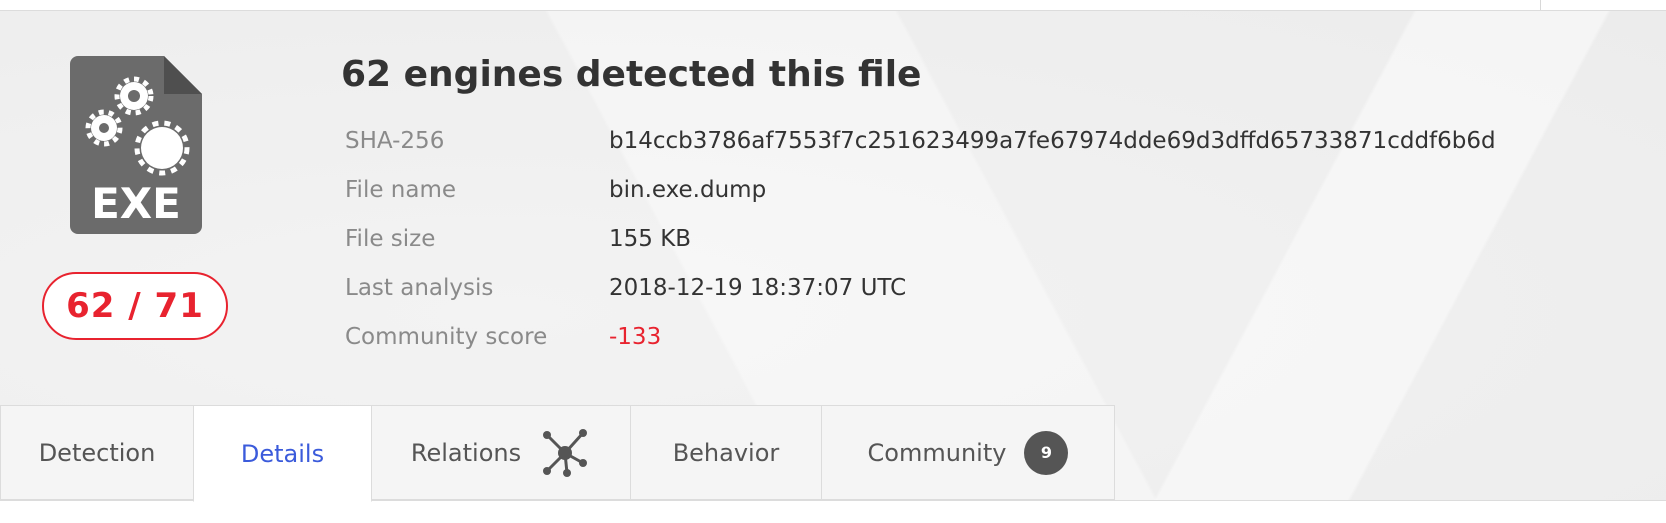  What do you see at coordinates (758, 288) in the screenshot?
I see `last-analysis-value: 2018-12-19 18:37:07 UTC` at bounding box center [758, 288].